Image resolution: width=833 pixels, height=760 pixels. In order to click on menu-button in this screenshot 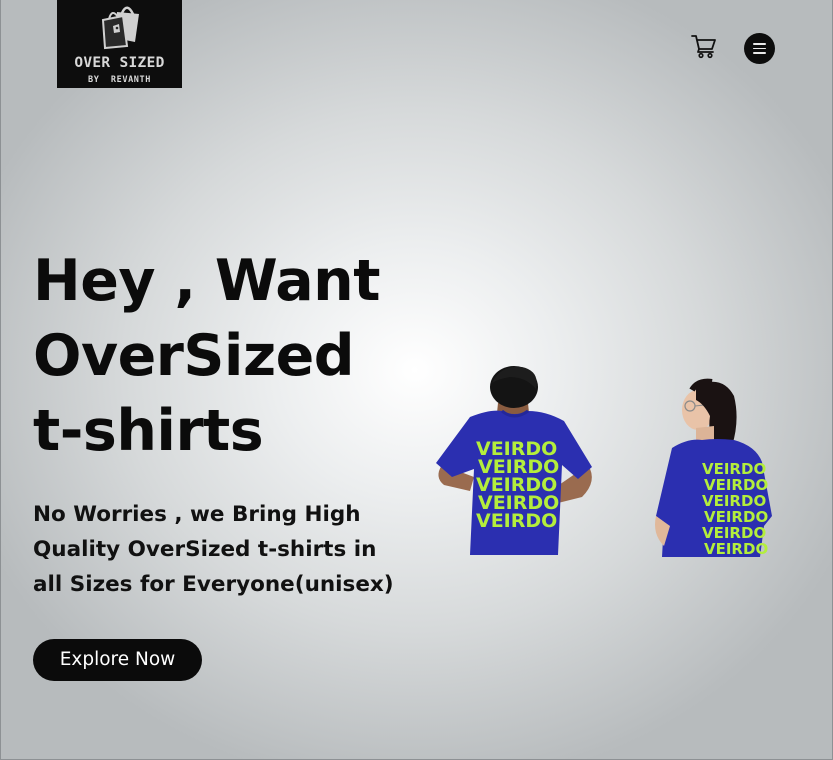, I will do `click(759, 48)`.